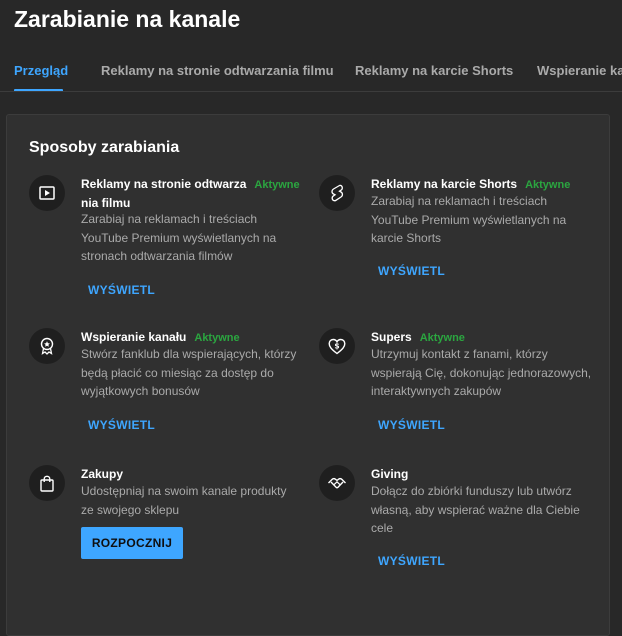 The image size is (622, 636). Describe the element at coordinates (157, 256) in the screenshot. I see `desc-line: stronach odtwarzania filmów` at that location.